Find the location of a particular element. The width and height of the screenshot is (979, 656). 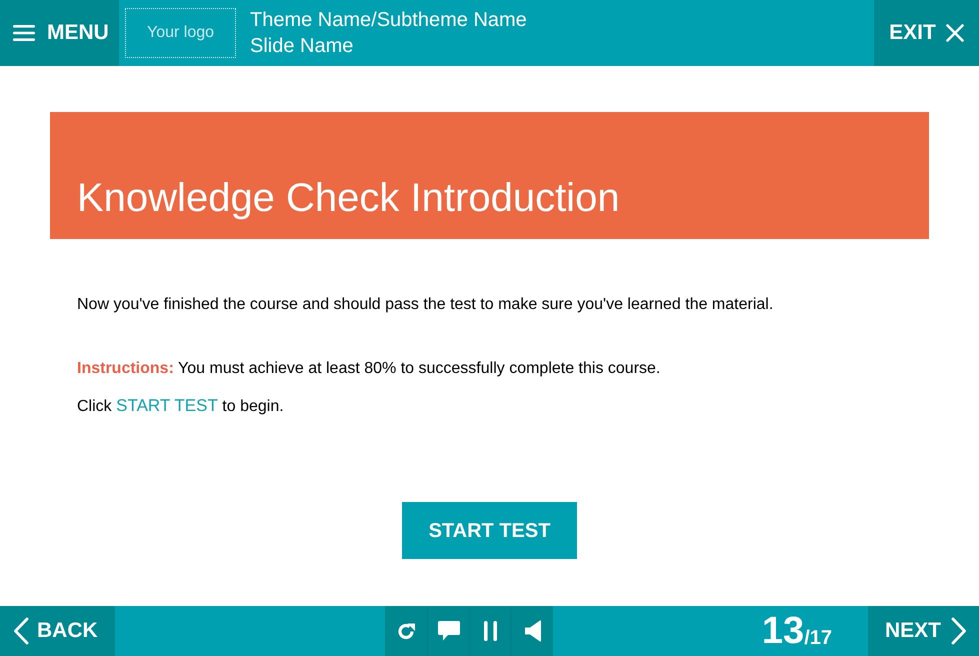

exit-button: EXIT is located at coordinates (926, 33).